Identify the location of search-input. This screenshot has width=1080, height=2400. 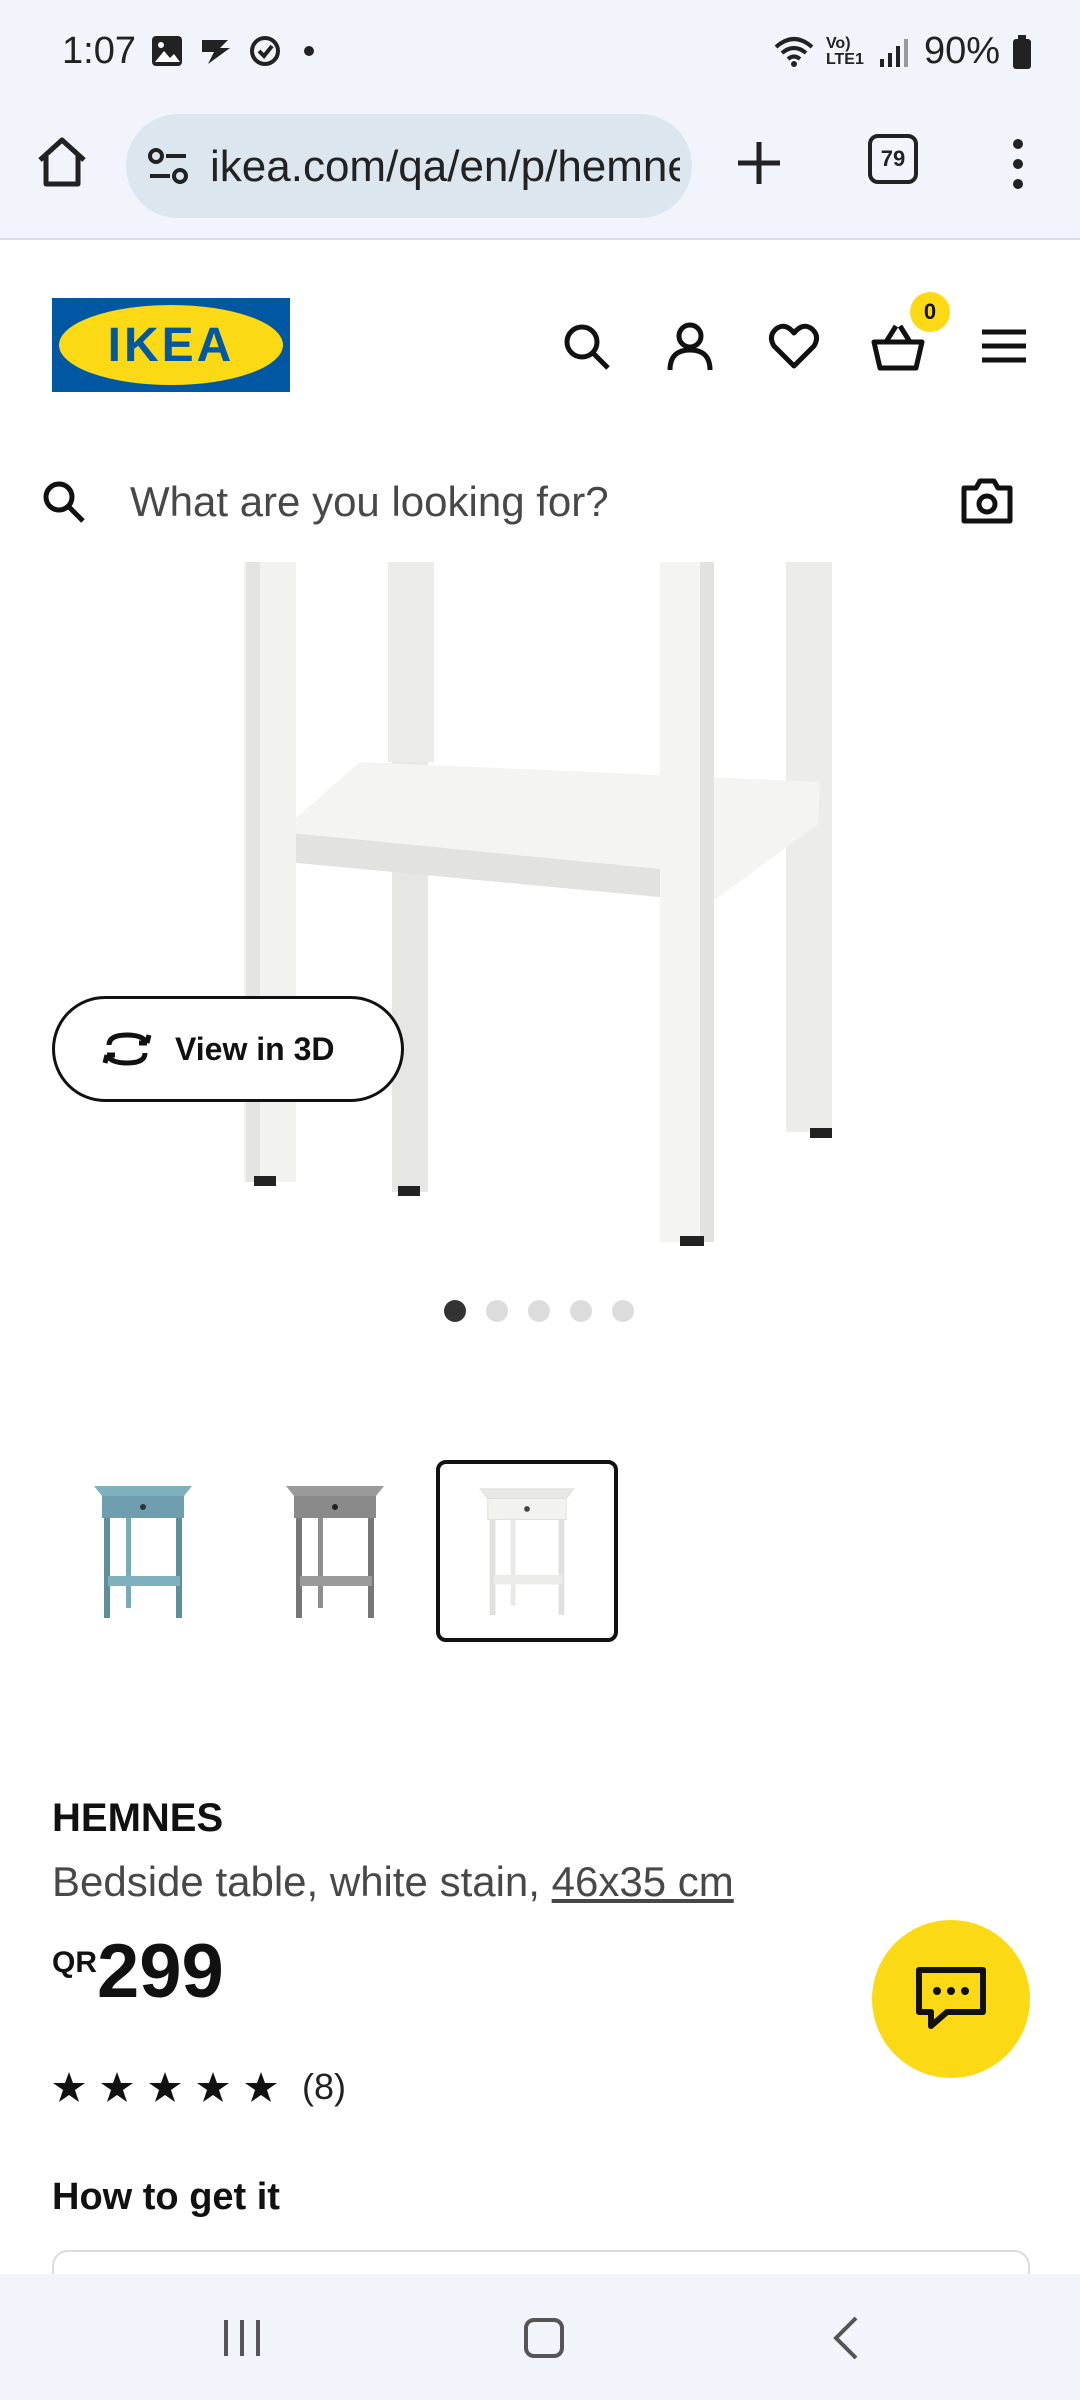
(530, 502).